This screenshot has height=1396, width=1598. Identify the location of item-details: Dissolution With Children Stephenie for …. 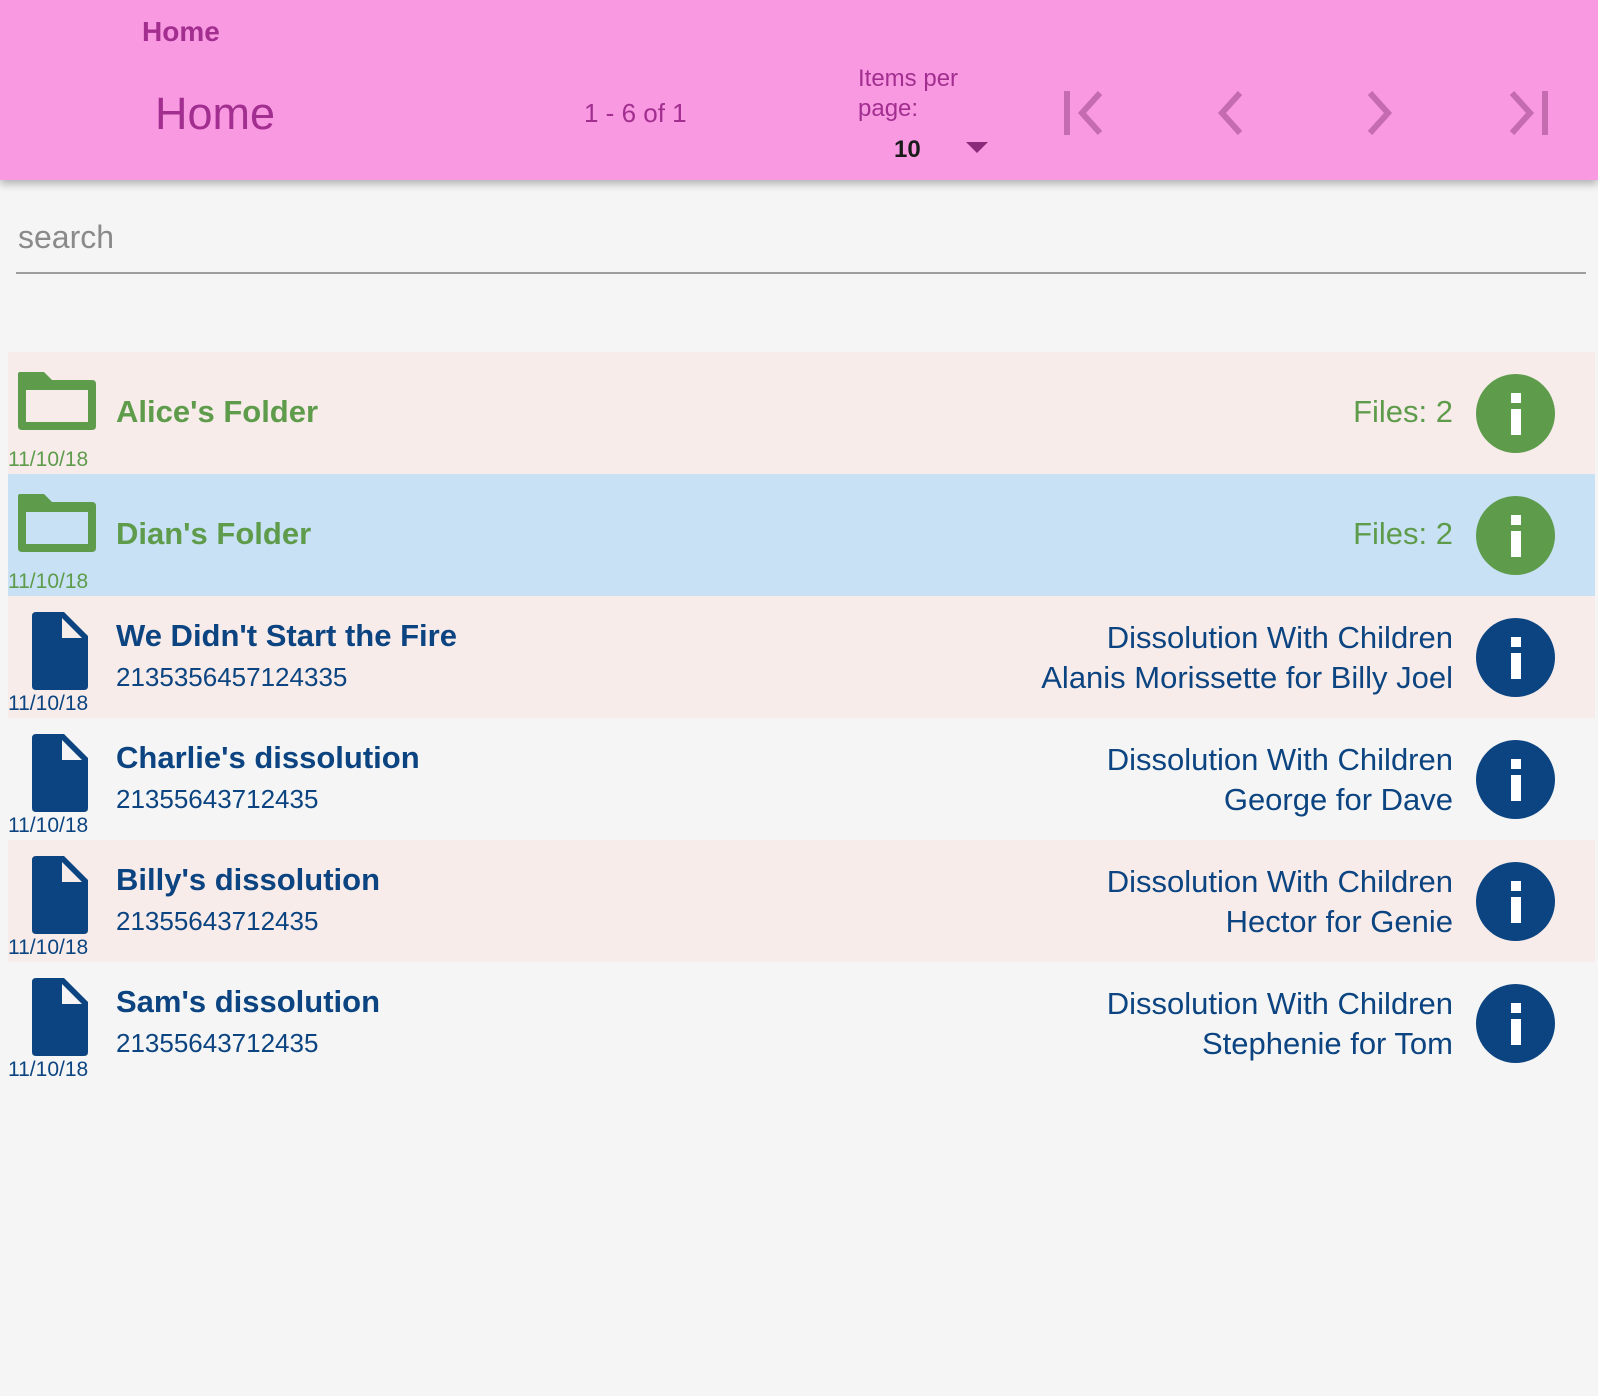
(1280, 1024).